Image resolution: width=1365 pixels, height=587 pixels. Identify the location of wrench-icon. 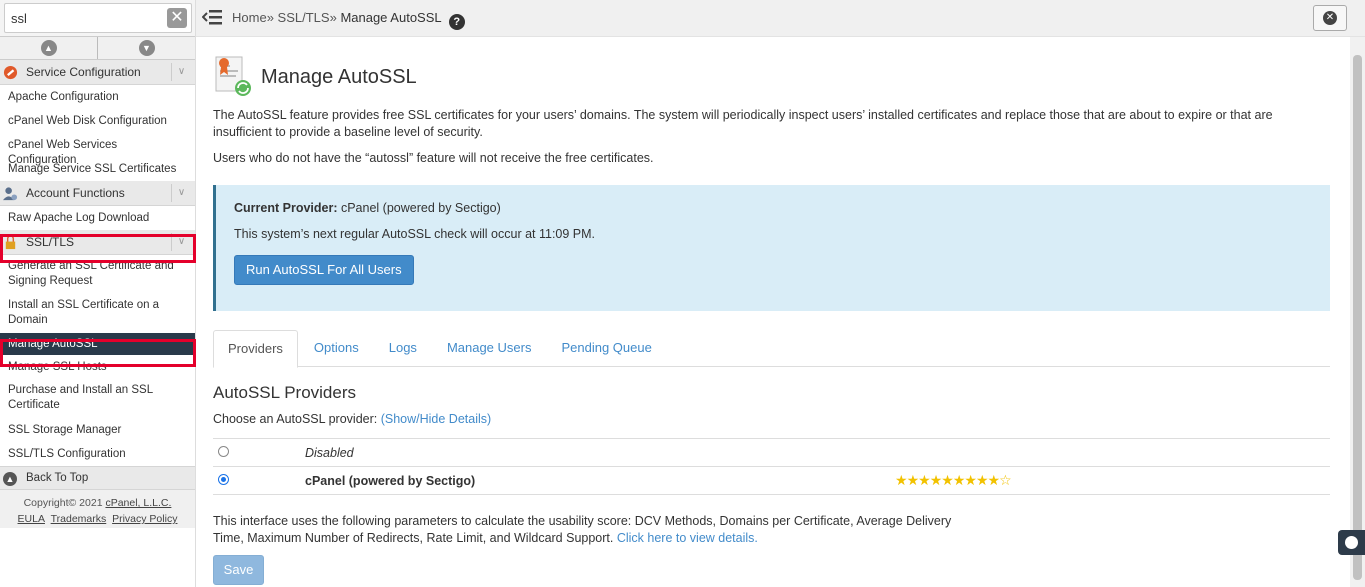
(10, 72).